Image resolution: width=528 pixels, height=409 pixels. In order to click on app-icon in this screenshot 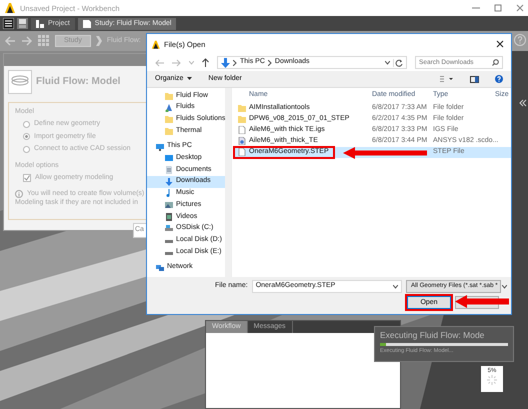, I will do `click(169, 108)`.